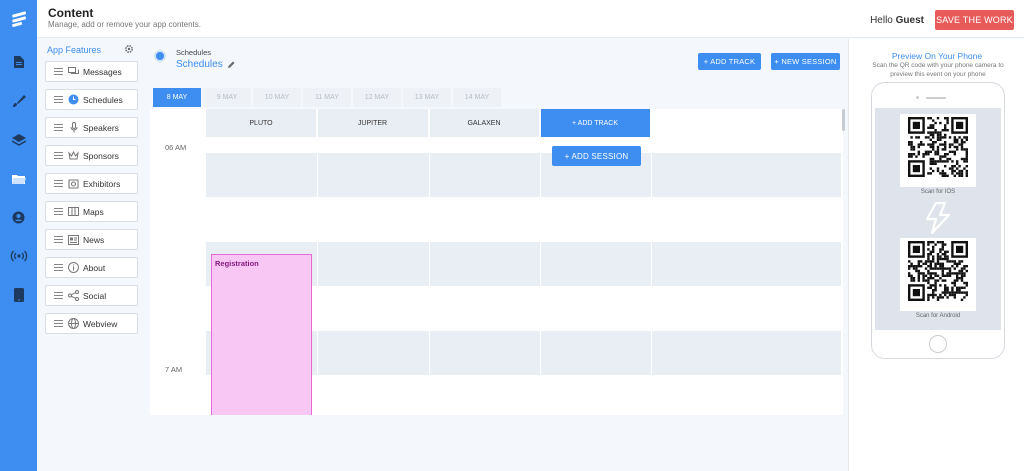 Image resolution: width=1024 pixels, height=471 pixels. I want to click on session-registration: Registration, so click(261, 334).